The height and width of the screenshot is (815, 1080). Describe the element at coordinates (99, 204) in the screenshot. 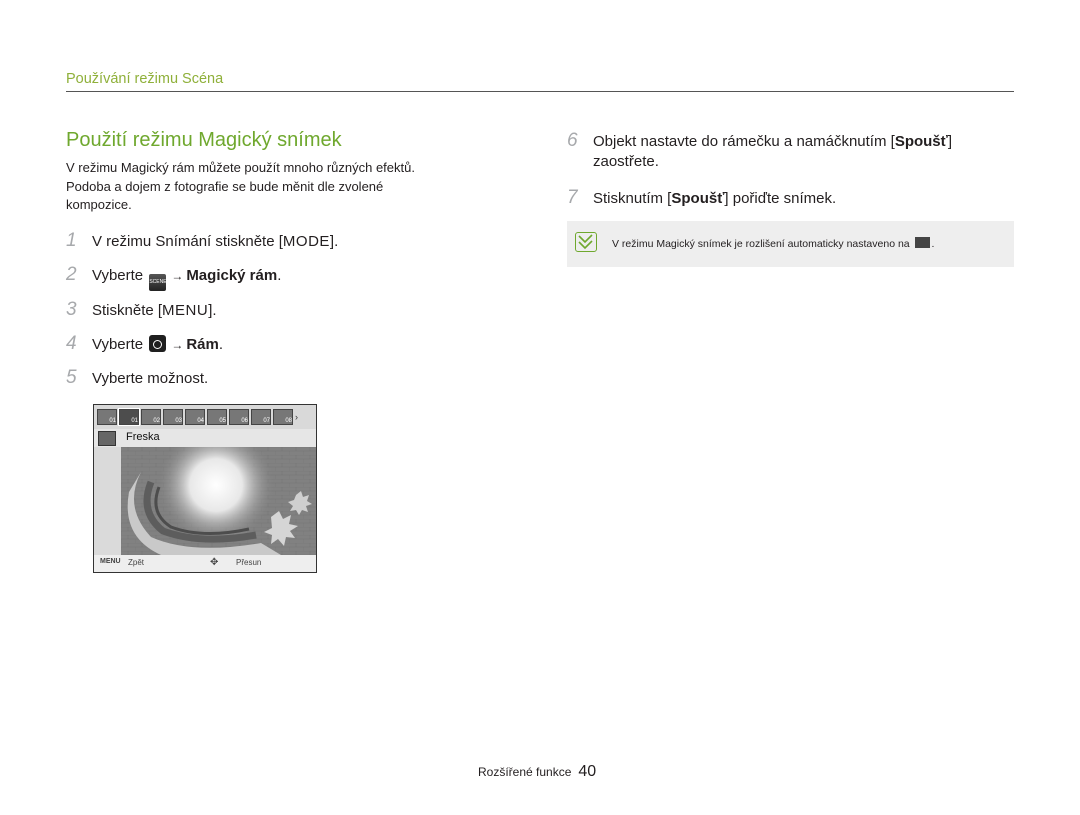

I see `intro-line: kompozice.` at that location.